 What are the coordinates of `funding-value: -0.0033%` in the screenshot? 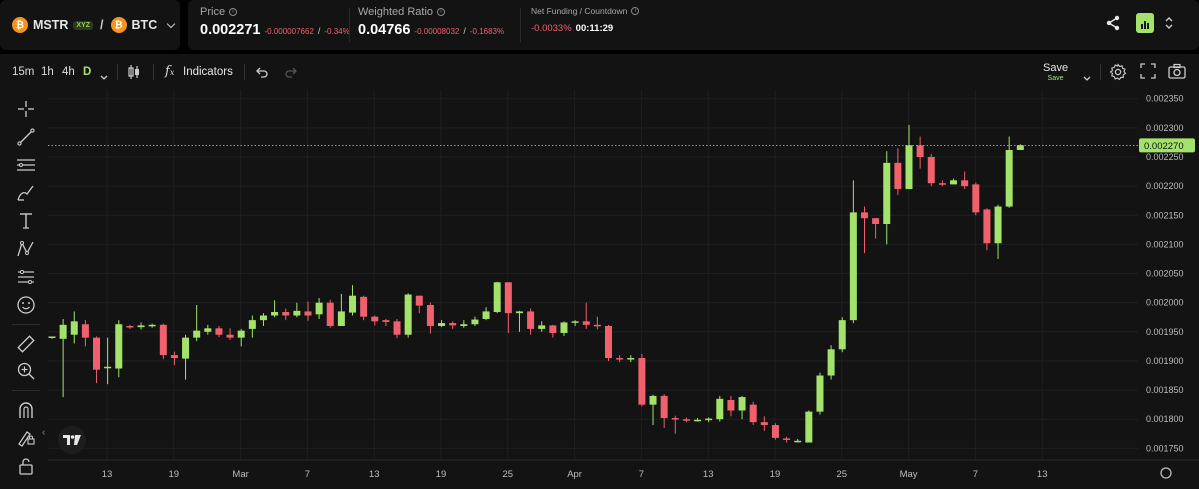 It's located at (551, 28).